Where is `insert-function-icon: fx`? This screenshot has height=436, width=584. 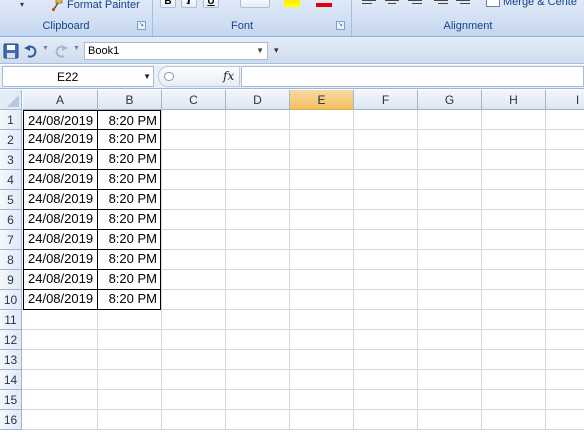 insert-function-icon: fx is located at coordinates (228, 76).